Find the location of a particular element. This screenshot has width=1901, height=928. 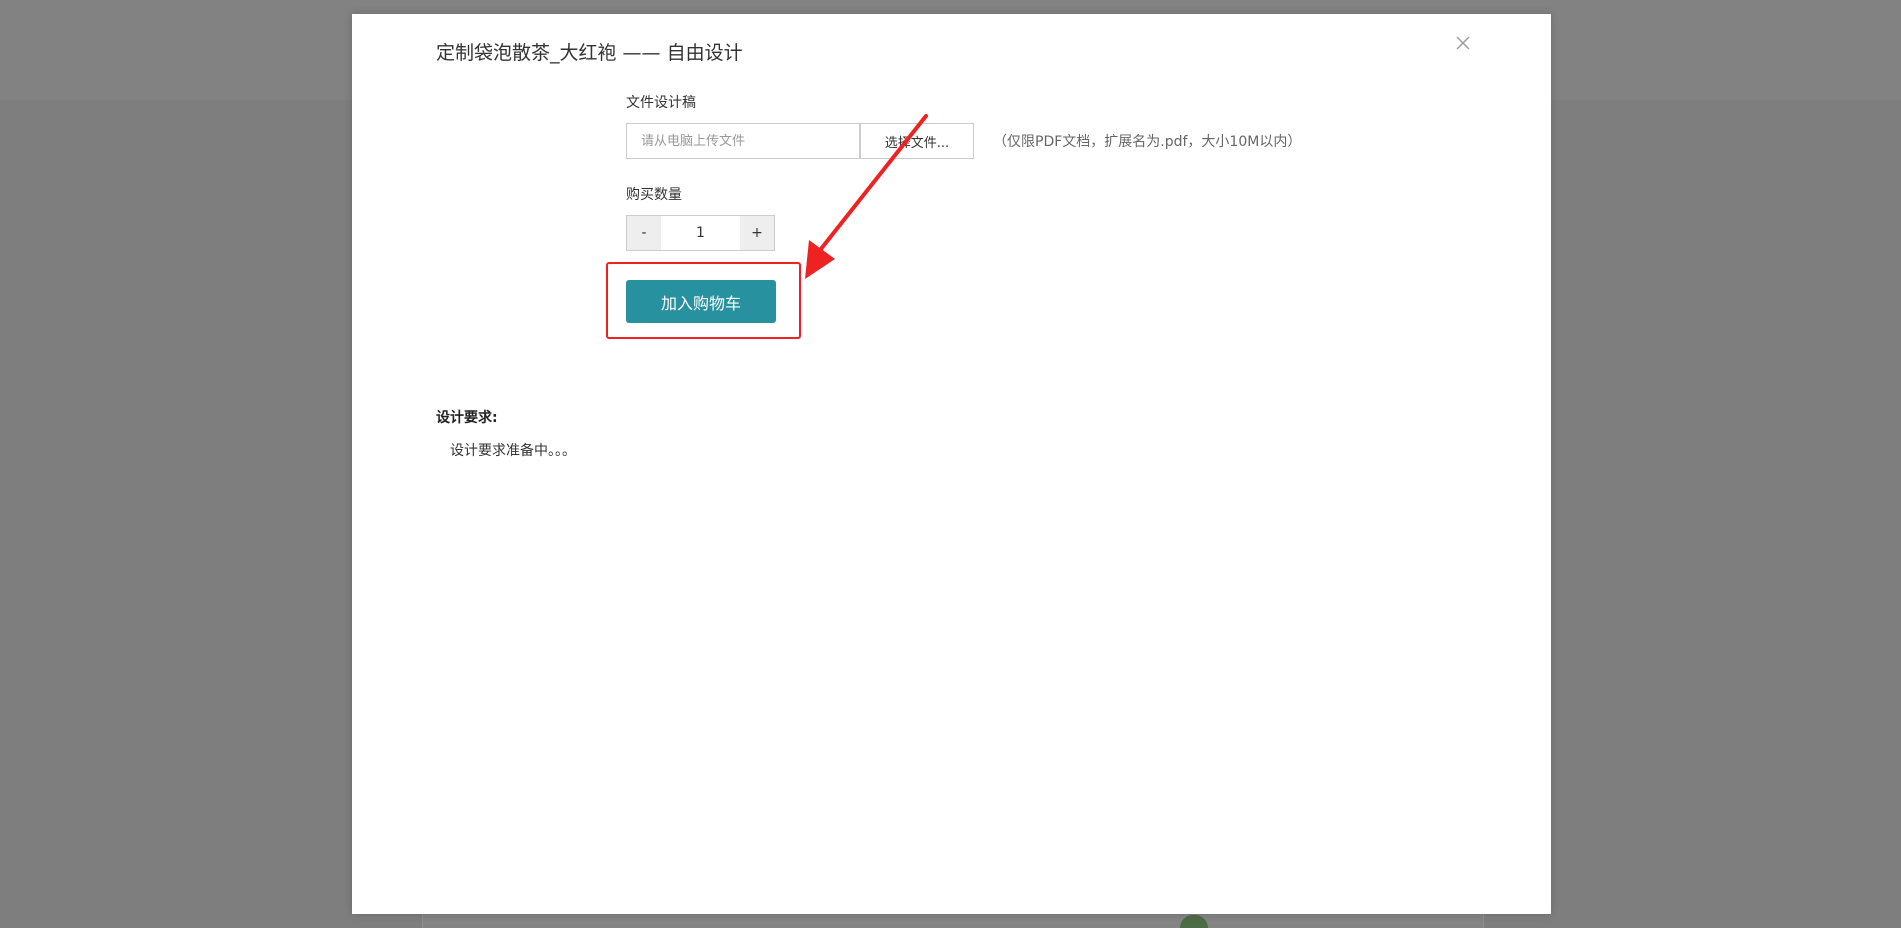

design-requirements-text: 设计要求准备中。。。 is located at coordinates (513, 451).